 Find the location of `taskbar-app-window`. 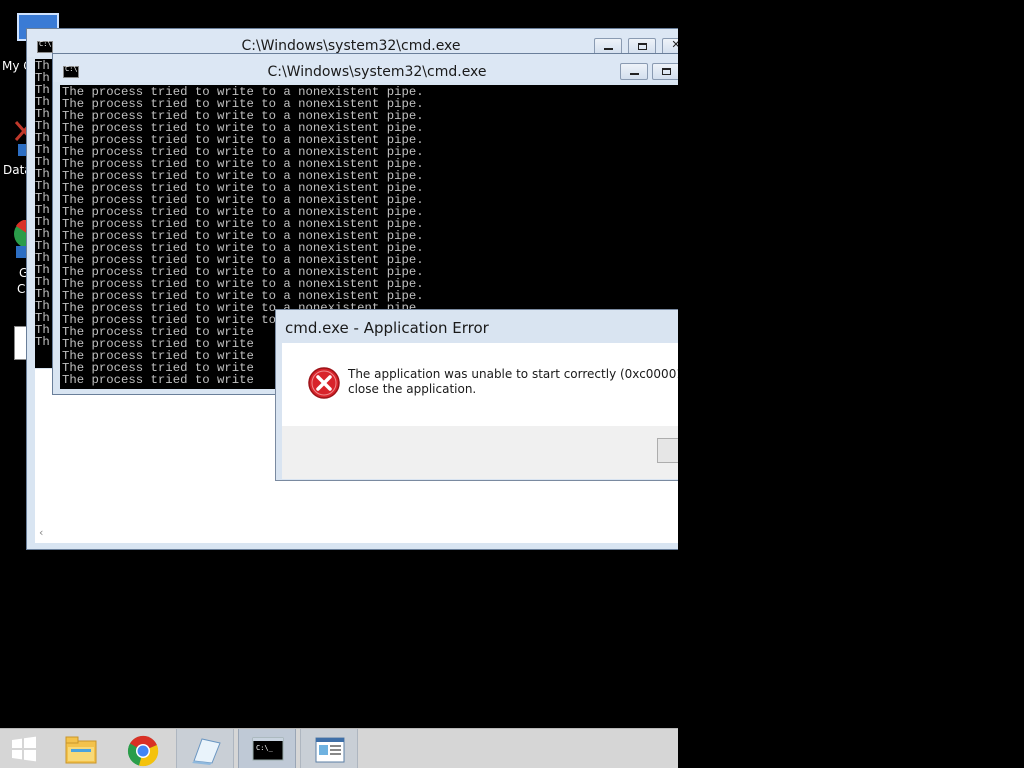

taskbar-app-window is located at coordinates (329, 748).